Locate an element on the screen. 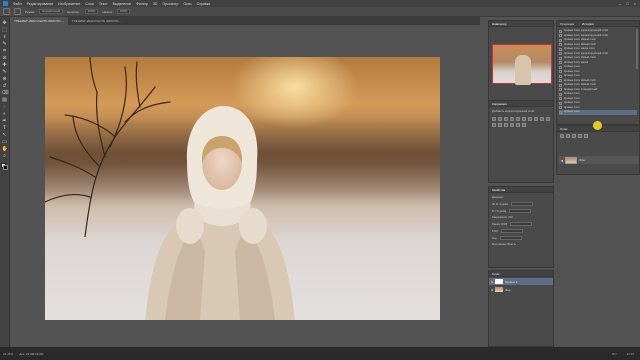 This screenshot has width=640, height=360. filter-pixel-icon is located at coordinates (568, 136).